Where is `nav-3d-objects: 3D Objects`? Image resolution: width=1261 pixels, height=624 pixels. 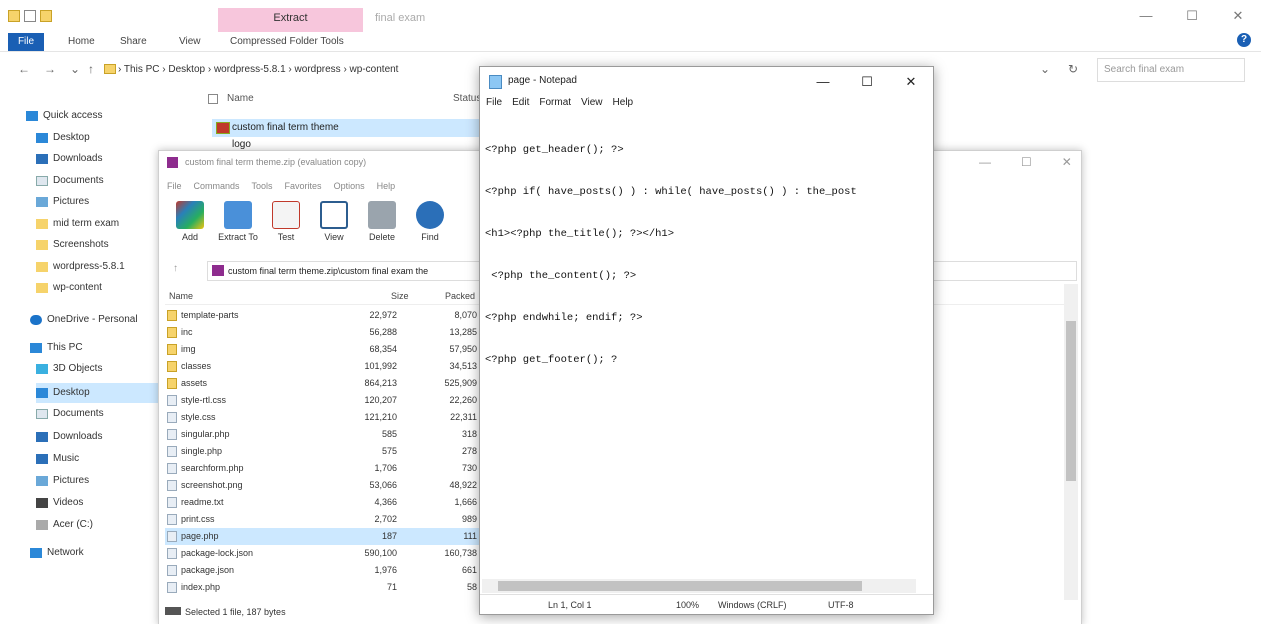 nav-3d-objects: 3D Objects is located at coordinates (69, 369).